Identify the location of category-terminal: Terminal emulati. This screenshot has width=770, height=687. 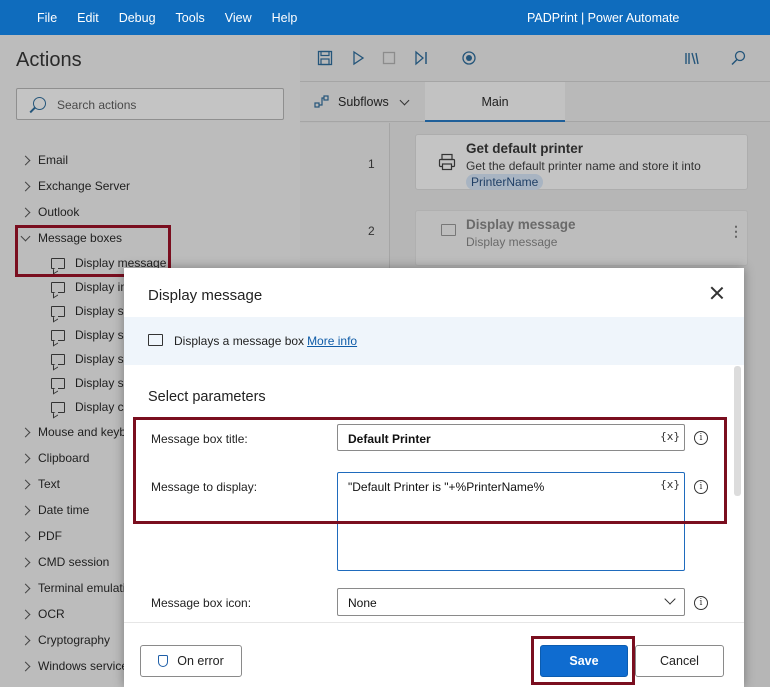
(73, 588).